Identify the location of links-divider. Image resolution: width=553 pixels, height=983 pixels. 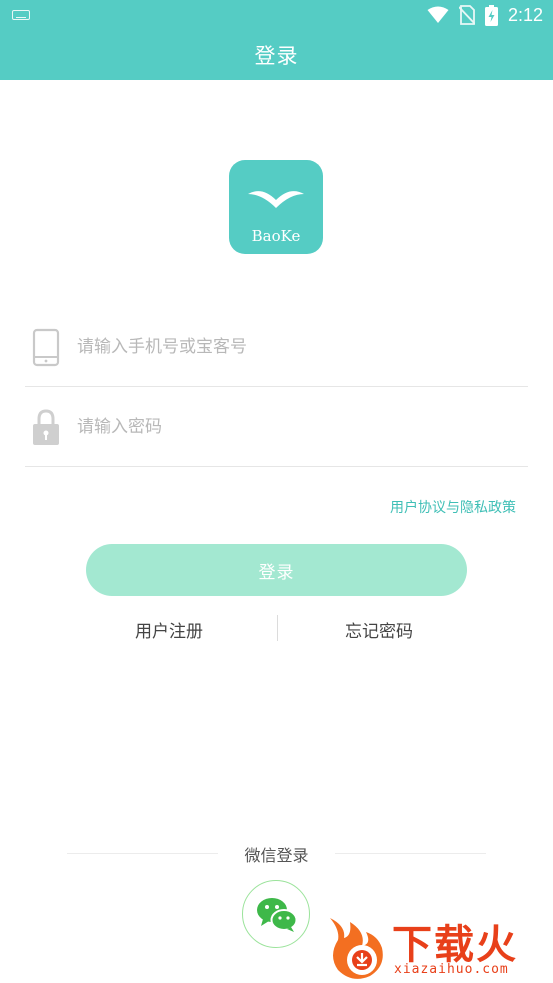
(277, 628).